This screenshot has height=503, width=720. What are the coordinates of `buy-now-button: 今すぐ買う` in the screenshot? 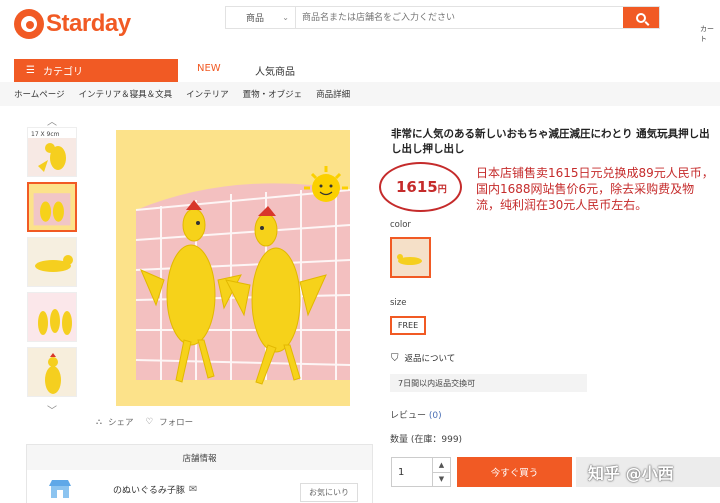 It's located at (514, 472).